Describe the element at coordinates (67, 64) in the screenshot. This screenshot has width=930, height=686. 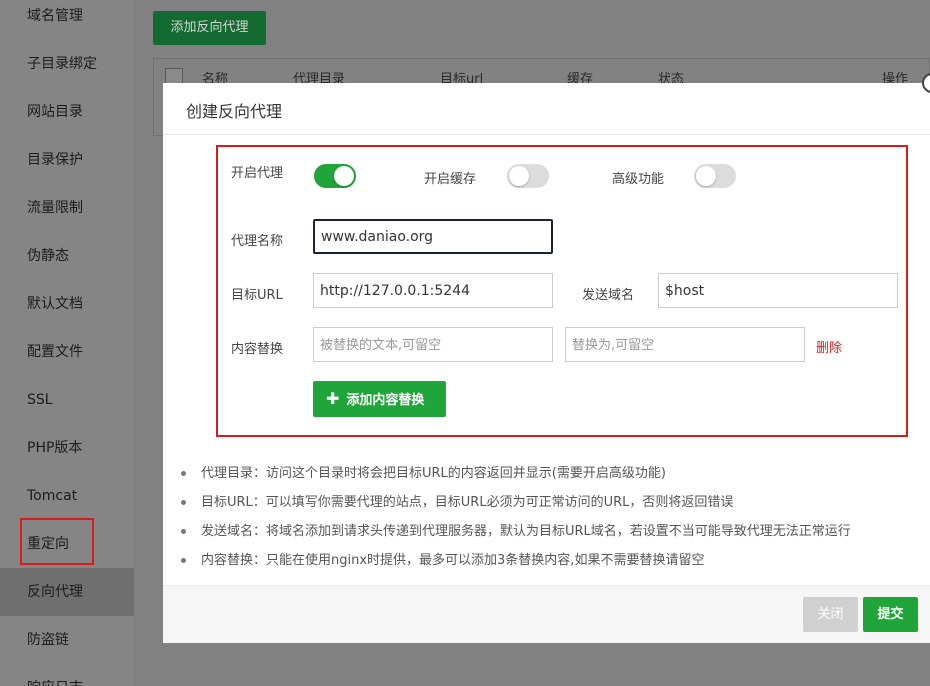
I see `sidebar-item-subdirectory-binding: 子目录绑定` at that location.